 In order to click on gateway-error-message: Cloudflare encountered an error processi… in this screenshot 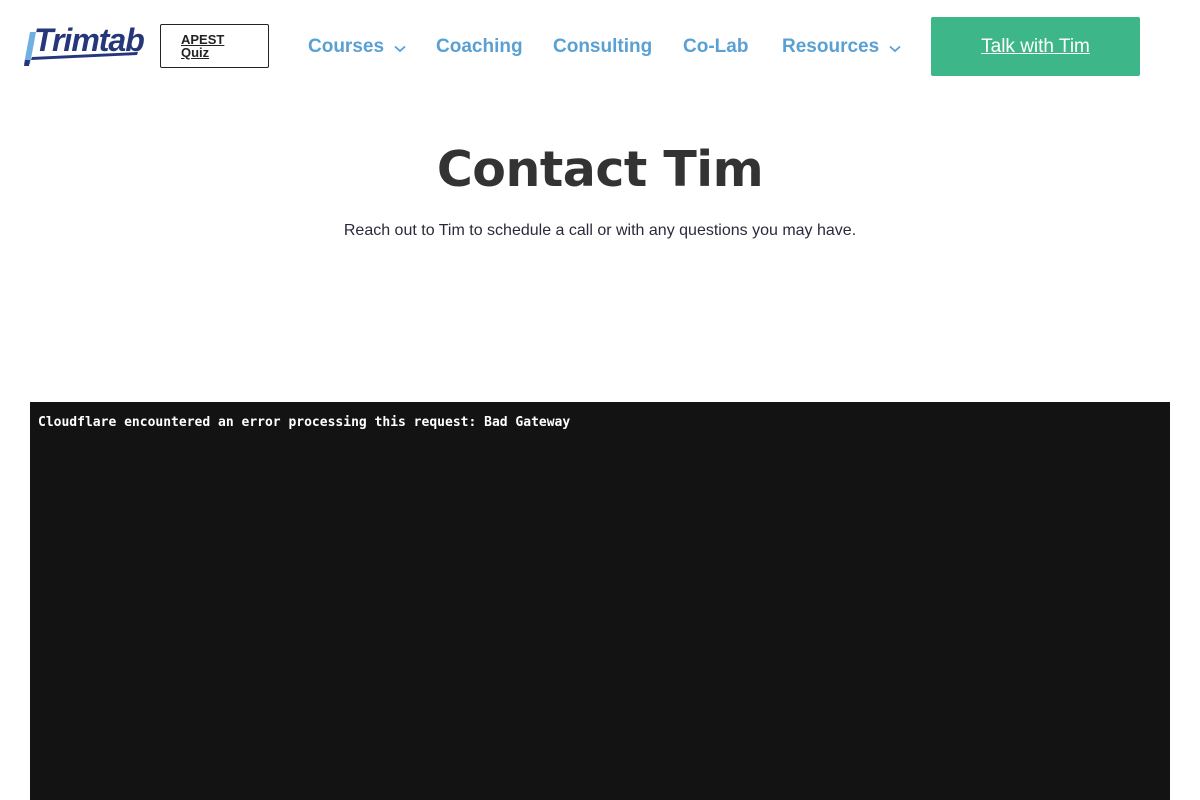, I will do `click(304, 422)`.